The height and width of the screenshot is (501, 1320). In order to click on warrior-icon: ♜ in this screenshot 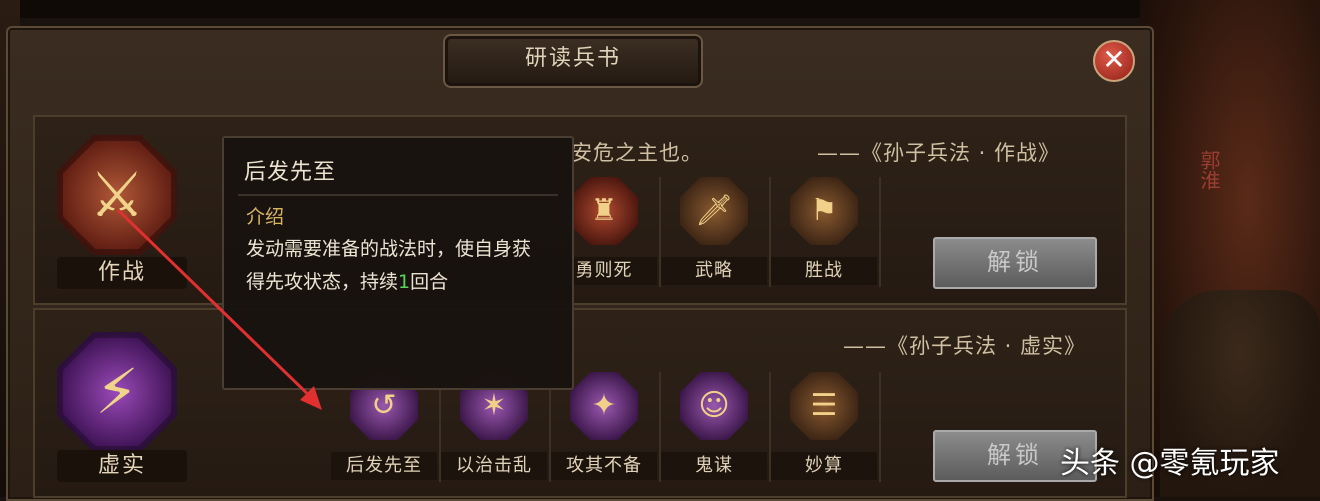, I will do `click(604, 211)`.